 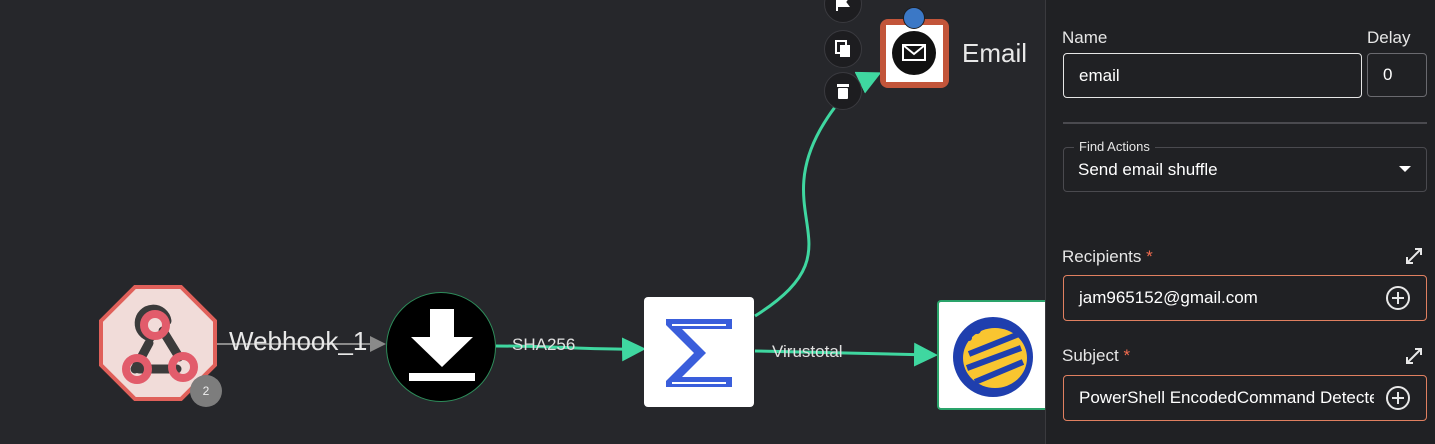 What do you see at coordinates (1389, 37) in the screenshot?
I see `delay-label: Delay` at bounding box center [1389, 37].